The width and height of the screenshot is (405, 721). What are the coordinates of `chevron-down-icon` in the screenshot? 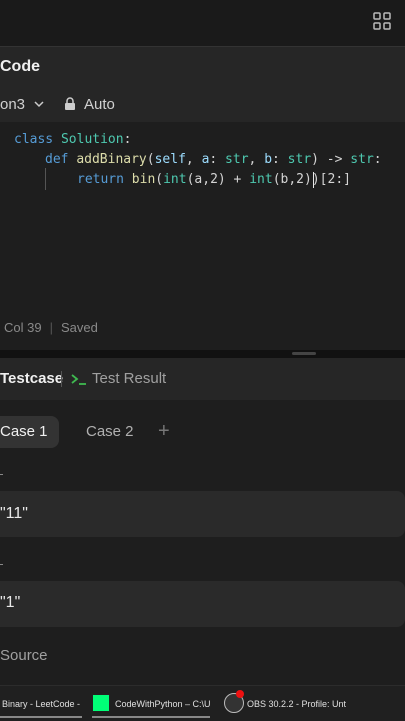 It's located at (39, 104).